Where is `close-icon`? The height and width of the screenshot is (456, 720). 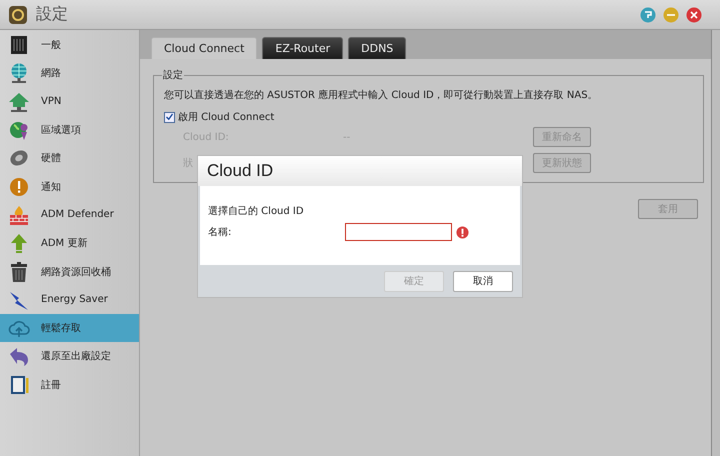
close-icon is located at coordinates (694, 14).